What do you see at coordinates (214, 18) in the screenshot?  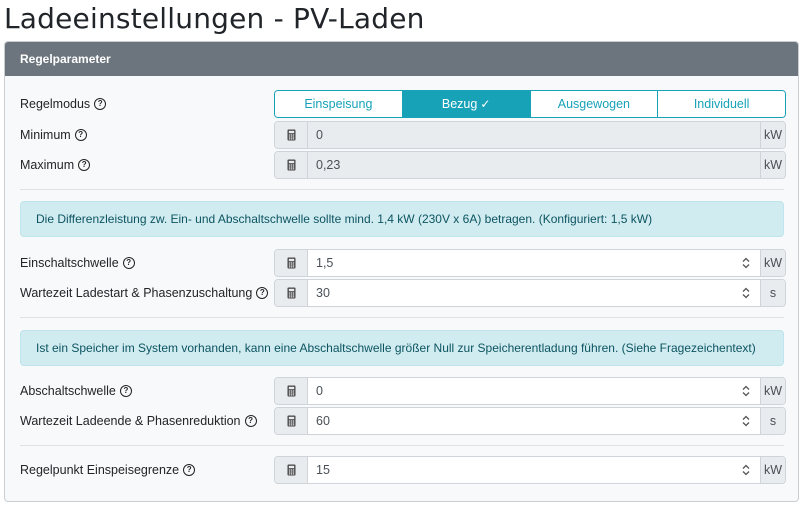 I see `page-title: Ladeeinstellungen - PV-Laden` at bounding box center [214, 18].